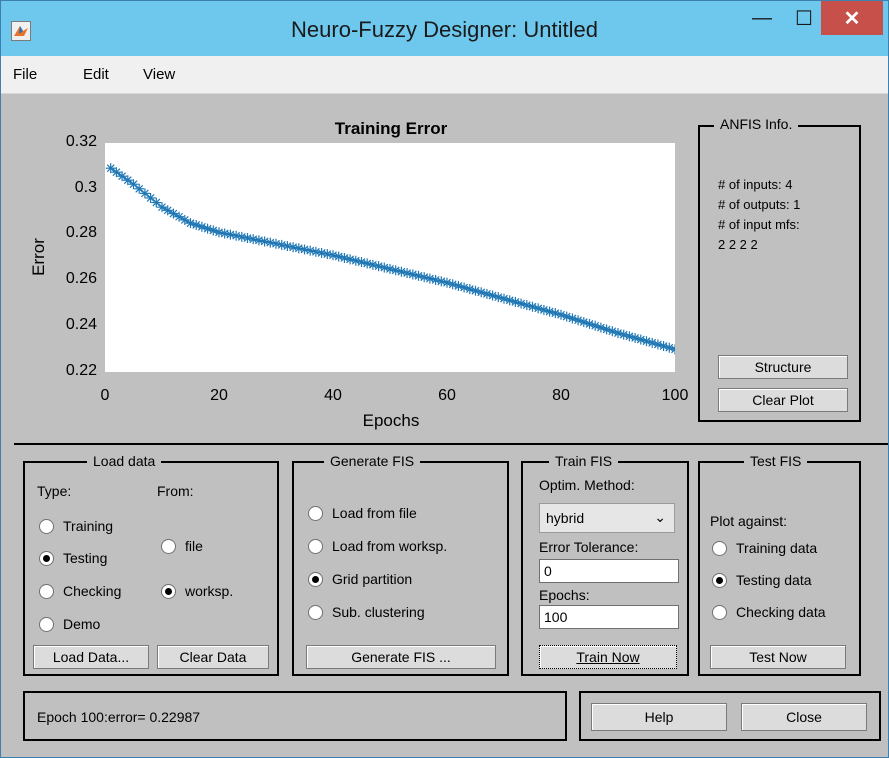 This screenshot has height=758, width=889. What do you see at coordinates (372, 461) in the screenshot?
I see `generate-fis-title: Generate FIS` at bounding box center [372, 461].